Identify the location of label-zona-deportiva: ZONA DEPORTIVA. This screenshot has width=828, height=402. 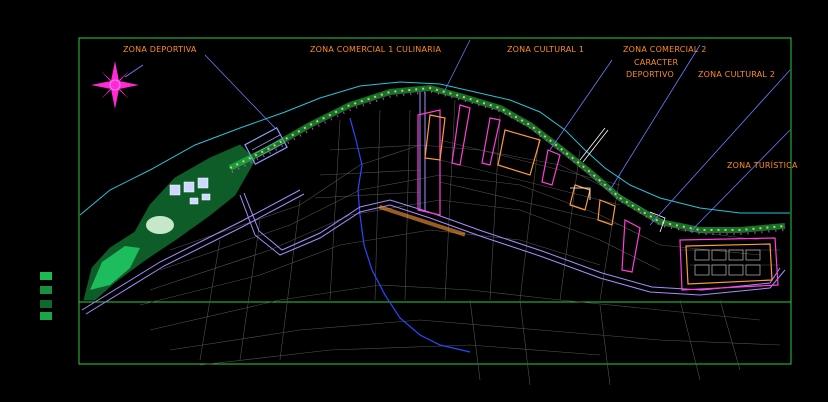
(160, 49).